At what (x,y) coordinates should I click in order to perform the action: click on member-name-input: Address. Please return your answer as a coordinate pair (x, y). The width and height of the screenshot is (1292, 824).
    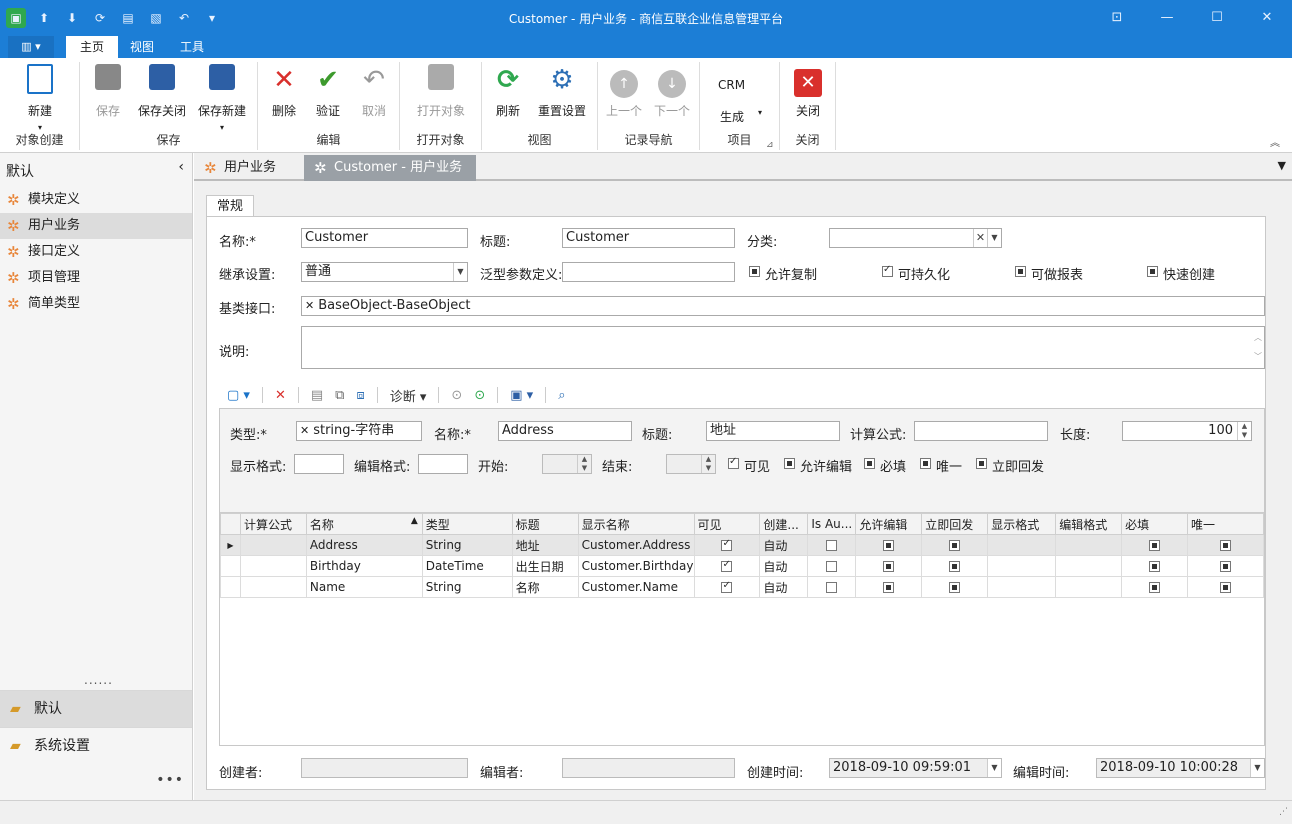
    Looking at the image, I should click on (565, 431).